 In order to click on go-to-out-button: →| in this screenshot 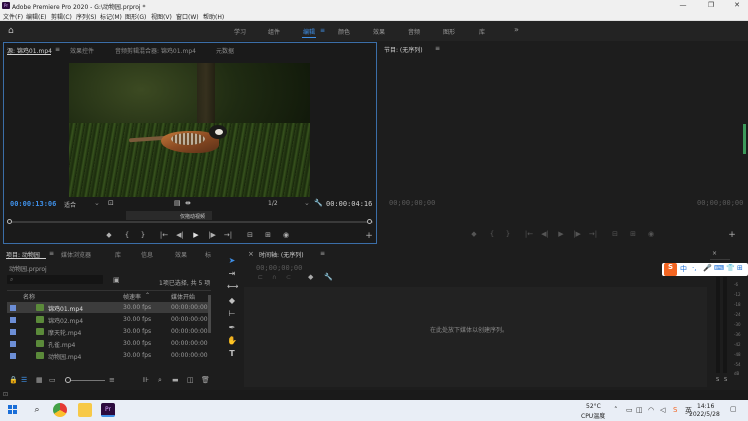, I will do `click(228, 235)`.